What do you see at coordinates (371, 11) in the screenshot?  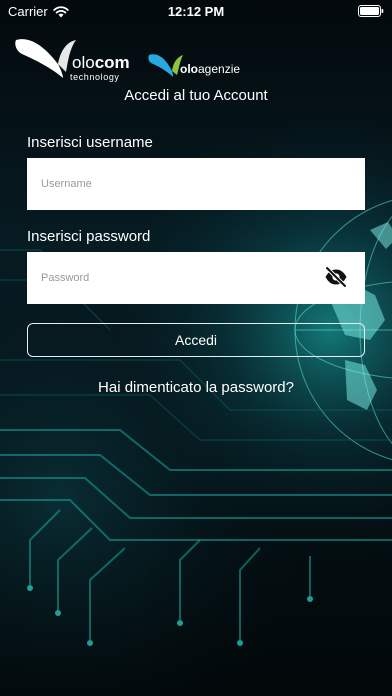 I see `battery-icon` at bounding box center [371, 11].